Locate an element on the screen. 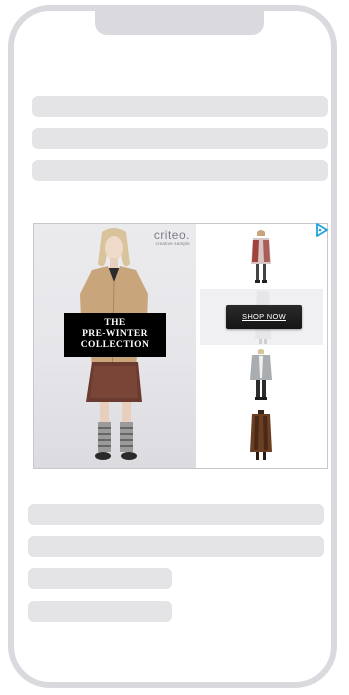  criteo-brand: criteo. creative sample is located at coordinates (172, 238).